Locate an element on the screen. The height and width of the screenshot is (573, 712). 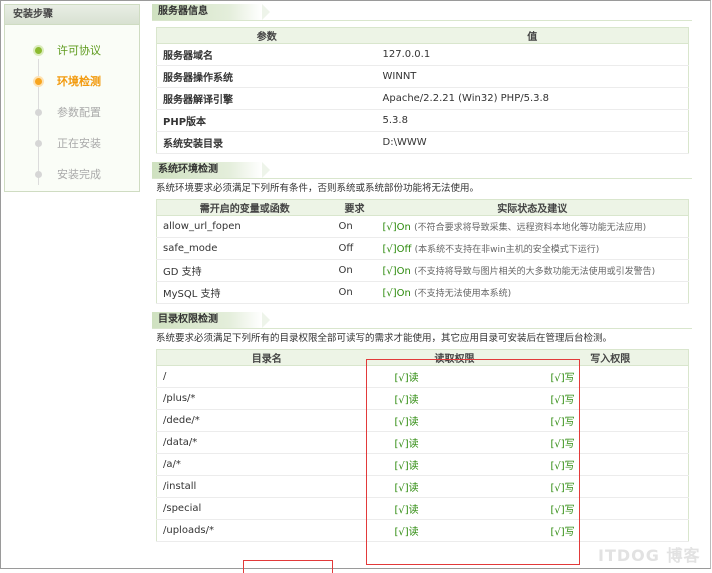
step-label: 正在安装 is located at coordinates (79, 143).